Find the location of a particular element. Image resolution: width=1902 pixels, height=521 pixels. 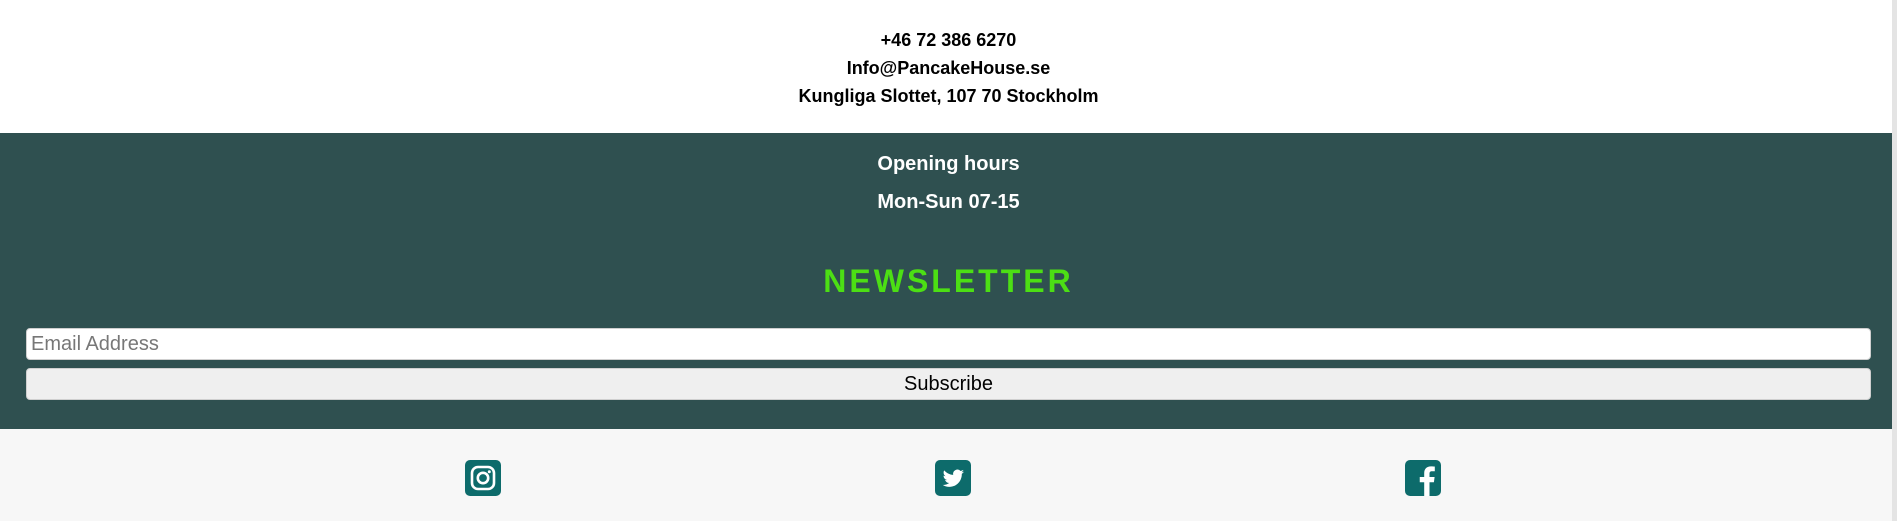

contact-address: Kungliga Slottet, 107 70 Stockholm is located at coordinates (948, 96).